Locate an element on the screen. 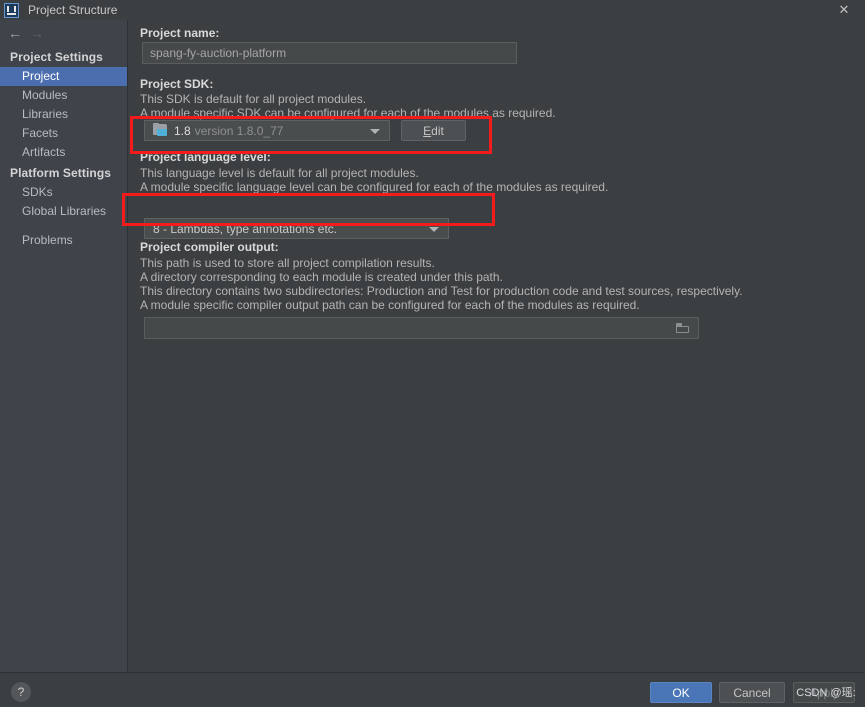 Image resolution: width=865 pixels, height=707 pixels. ok-button: OK is located at coordinates (681, 692).